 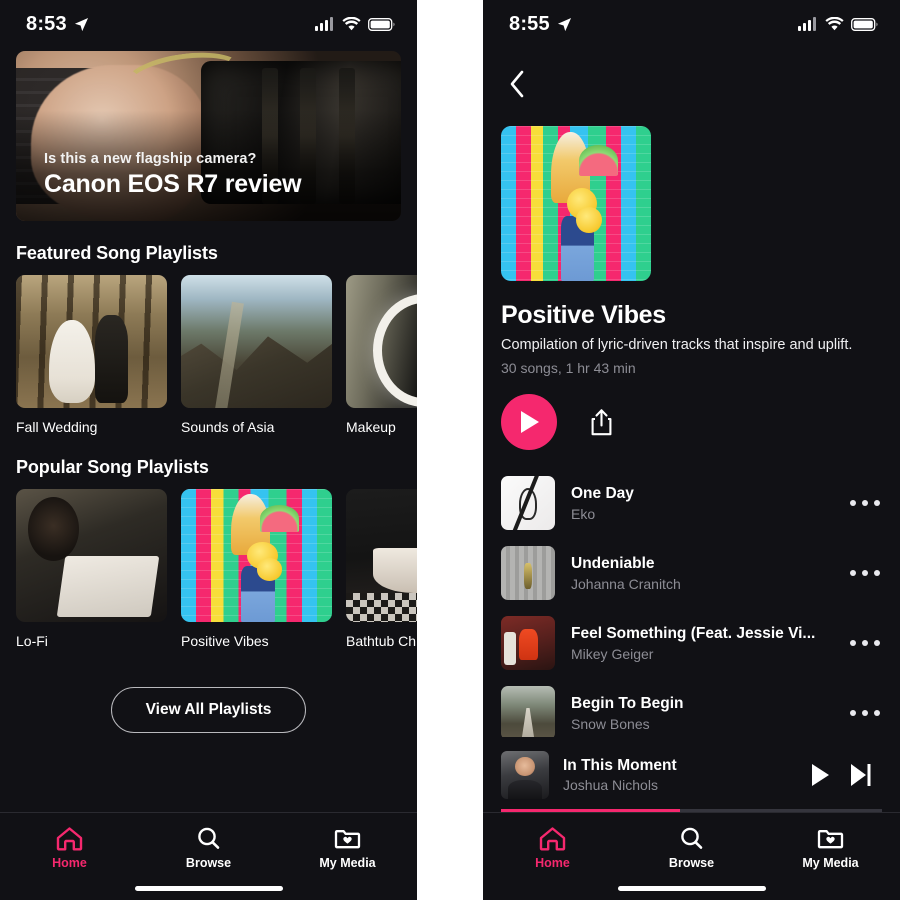 I want to click on tab-bar-right: Home Browse My Media, so click(x=691, y=856).